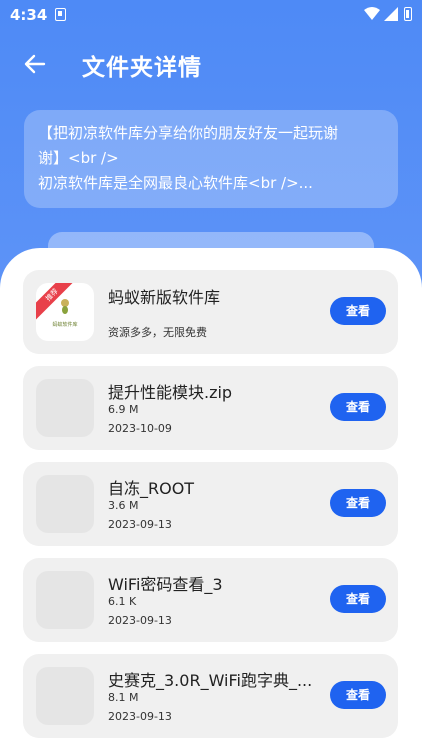  I want to click on item-subtitle: 资源多多，无限免费, so click(157, 332).